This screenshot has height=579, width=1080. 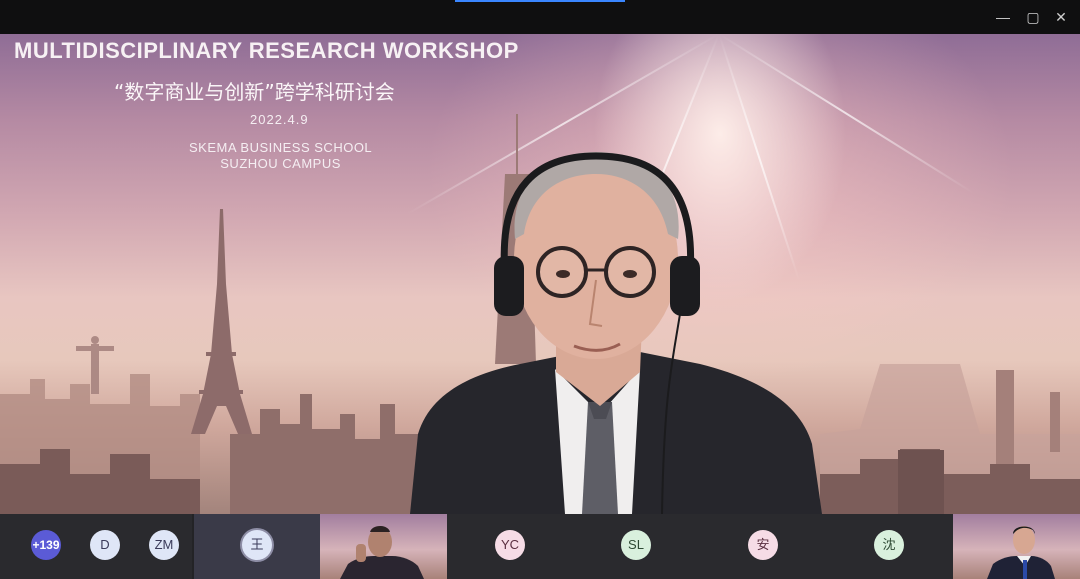 I want to click on more-participants-badge: +139, so click(x=46, y=545).